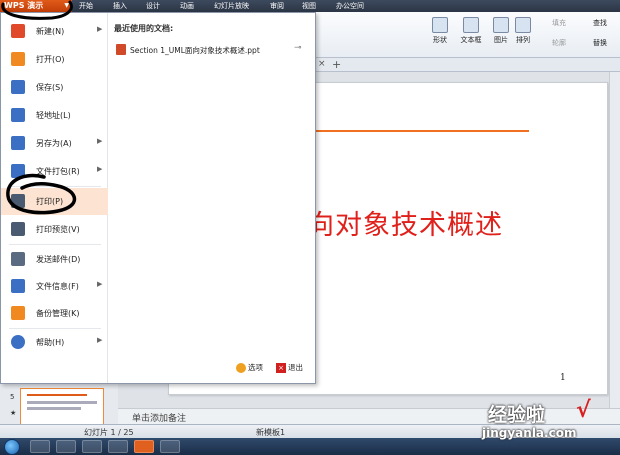 The image size is (620, 455). I want to click on arrange-icon, so click(523, 25).